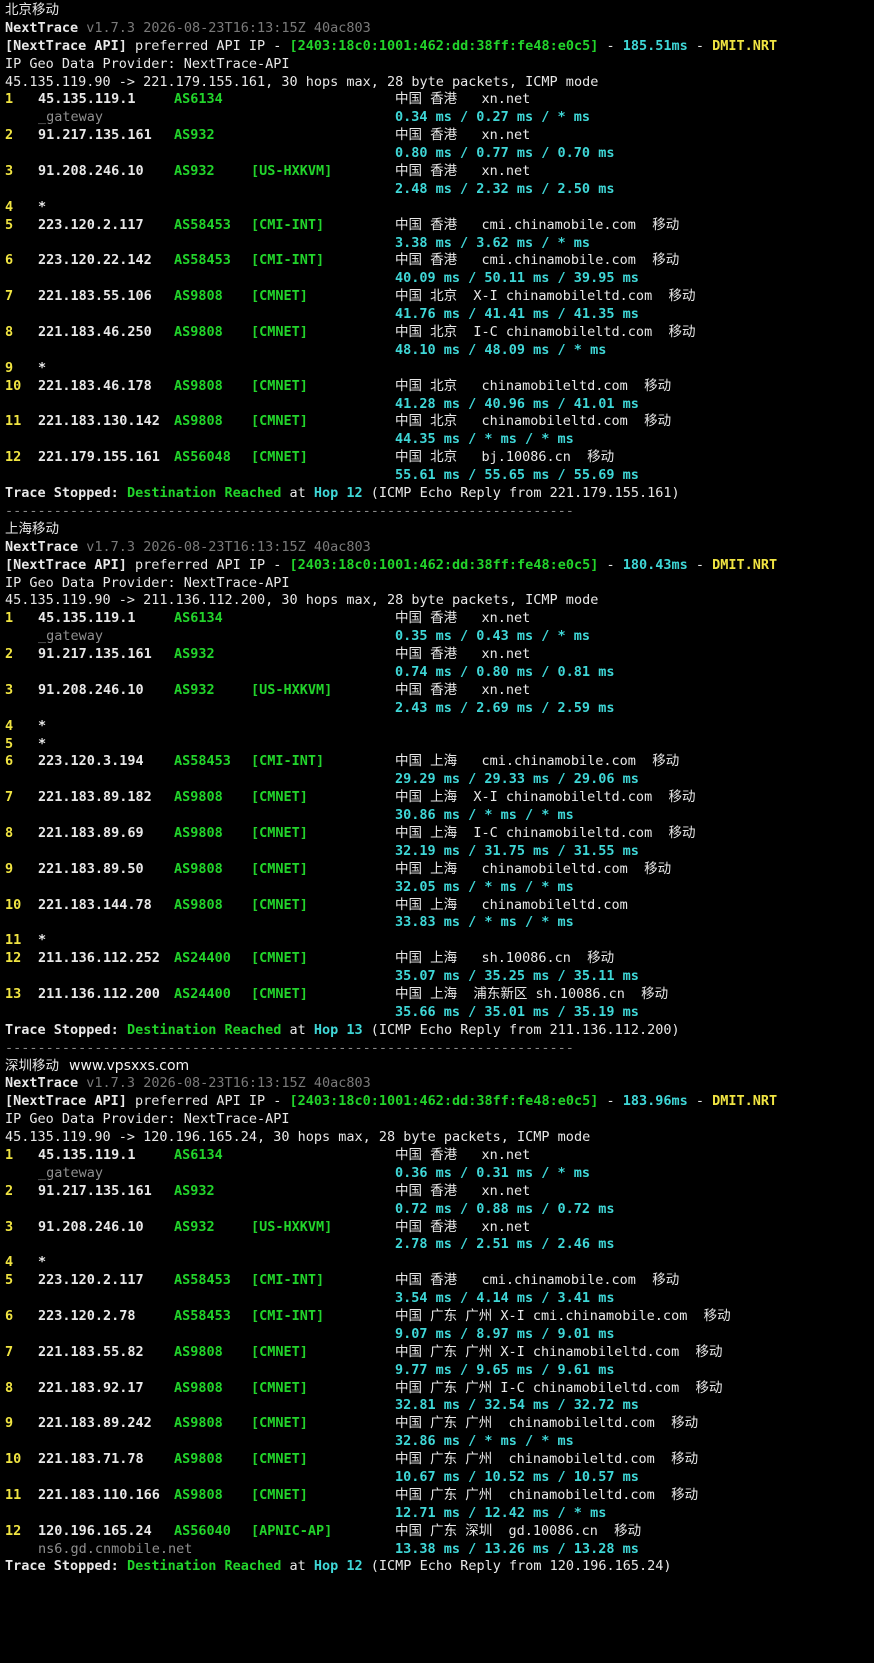  Describe the element at coordinates (91, 832) in the screenshot. I see `hop-ip: 221.183.89.69` at that location.